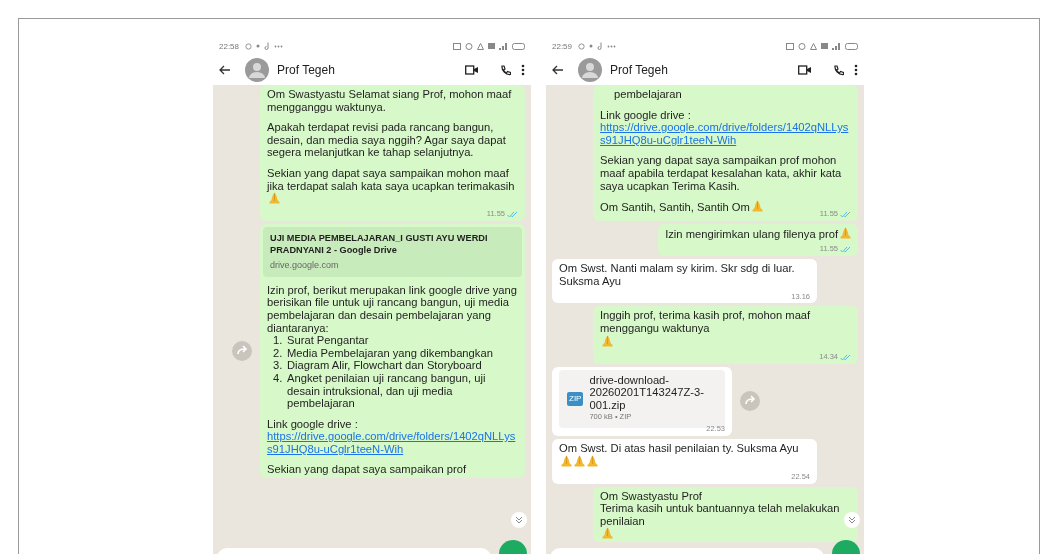  Describe the element at coordinates (387, 390) in the screenshot. I see `list-item-text: Angket penilaian uji rancang bangun, uji desain intruksional, dan uji media pembelajaran` at that location.